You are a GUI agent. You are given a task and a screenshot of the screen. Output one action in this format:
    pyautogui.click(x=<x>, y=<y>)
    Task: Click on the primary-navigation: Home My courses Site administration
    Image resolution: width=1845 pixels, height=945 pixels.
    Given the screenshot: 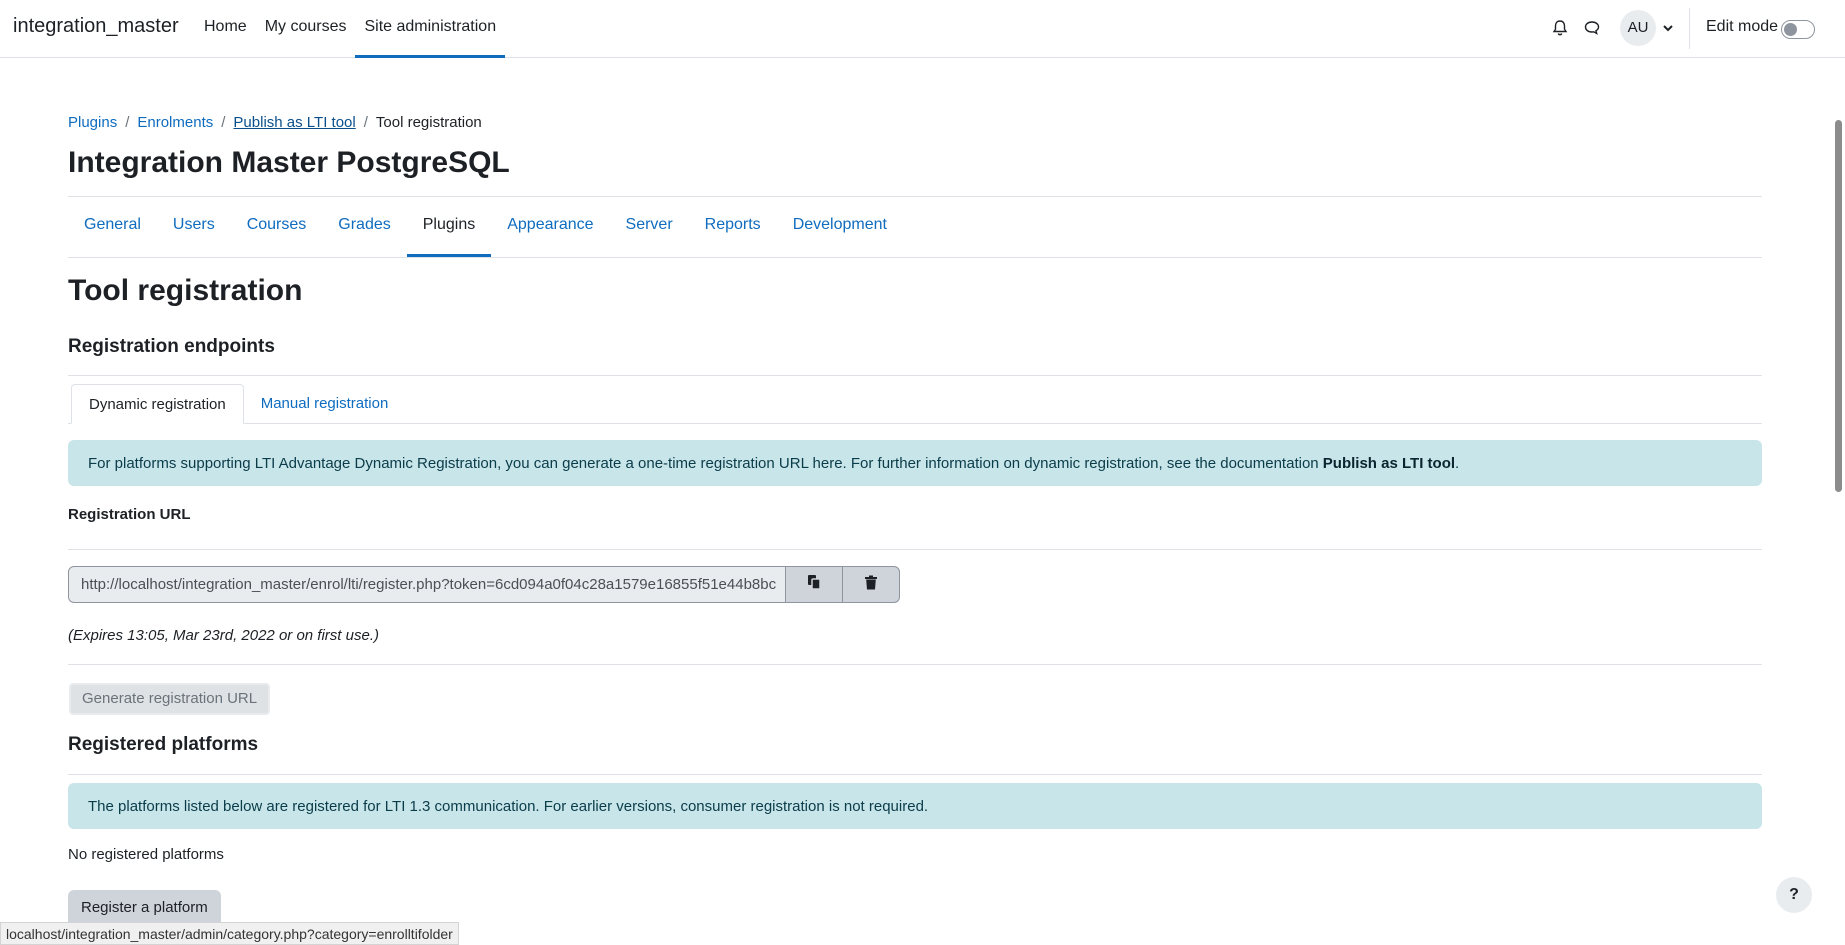 What is the action you would take?
    pyautogui.click(x=350, y=29)
    